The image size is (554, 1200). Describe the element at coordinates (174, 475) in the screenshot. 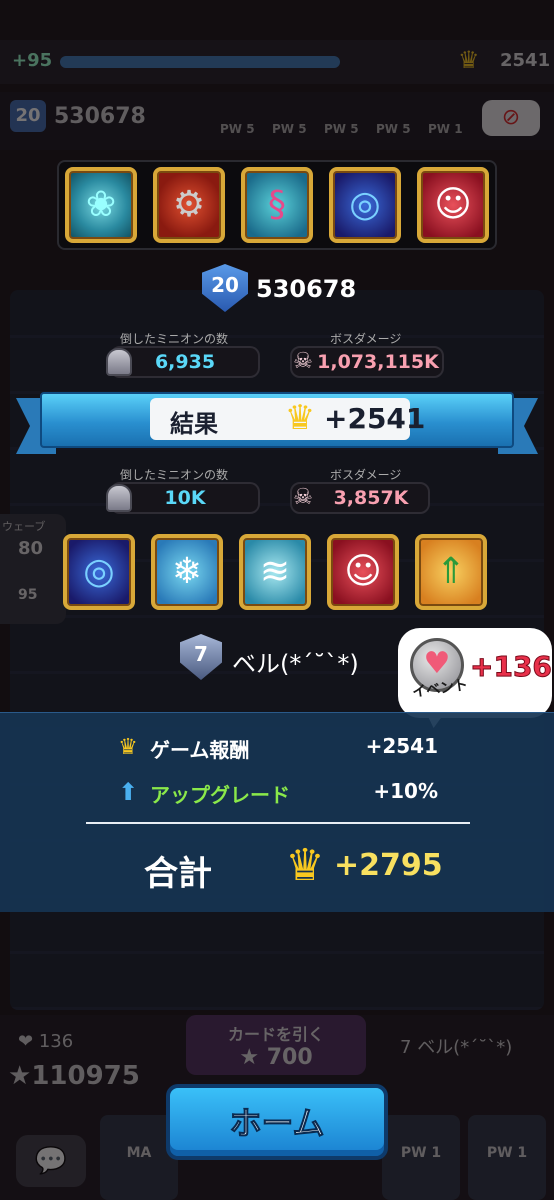

I see `player-minions-label: 倒したミニオンの数` at that location.